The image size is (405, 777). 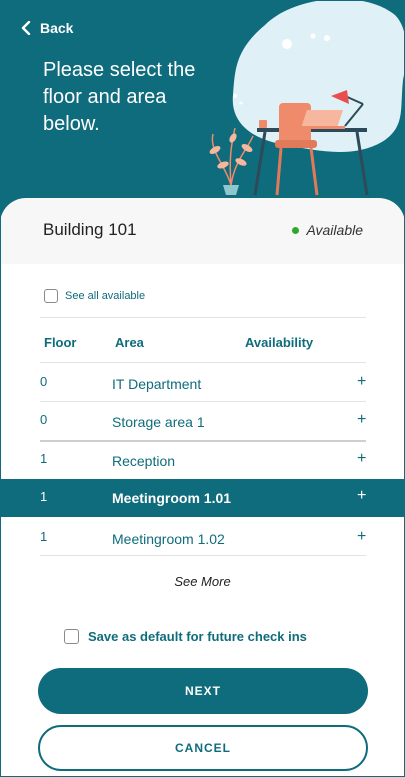 What do you see at coordinates (119, 97) in the screenshot?
I see `page-title: Please select the floor and area below.` at bounding box center [119, 97].